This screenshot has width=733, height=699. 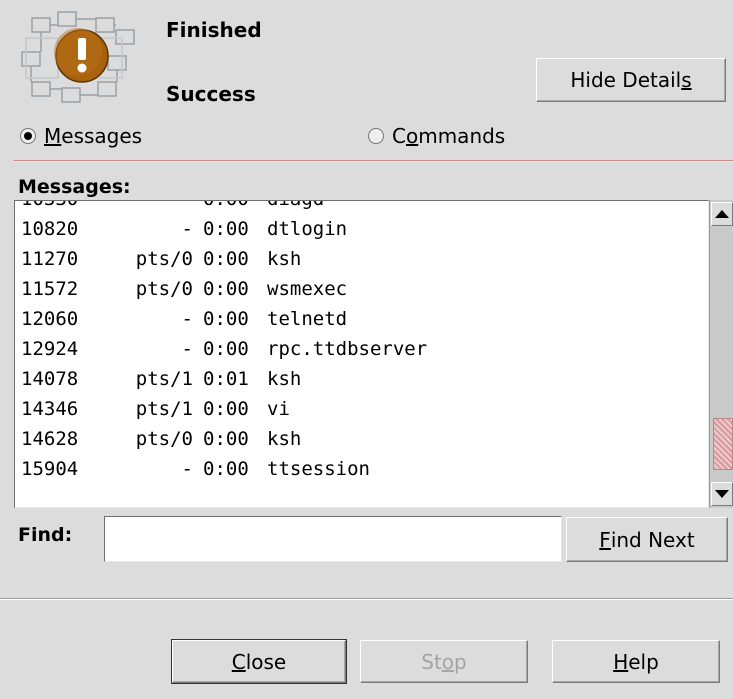 I want to click on message-pid: 11270, so click(x=50, y=259).